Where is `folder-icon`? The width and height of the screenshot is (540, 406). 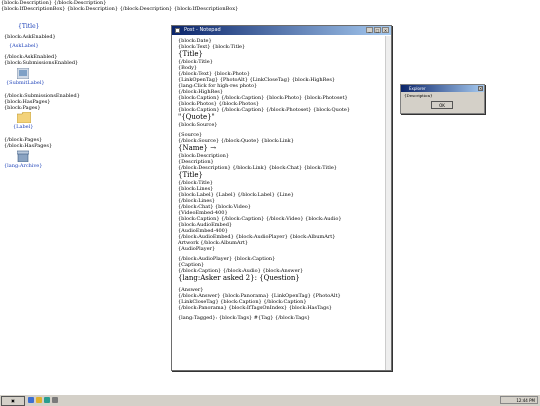
folder-icon is located at coordinates (24, 117).